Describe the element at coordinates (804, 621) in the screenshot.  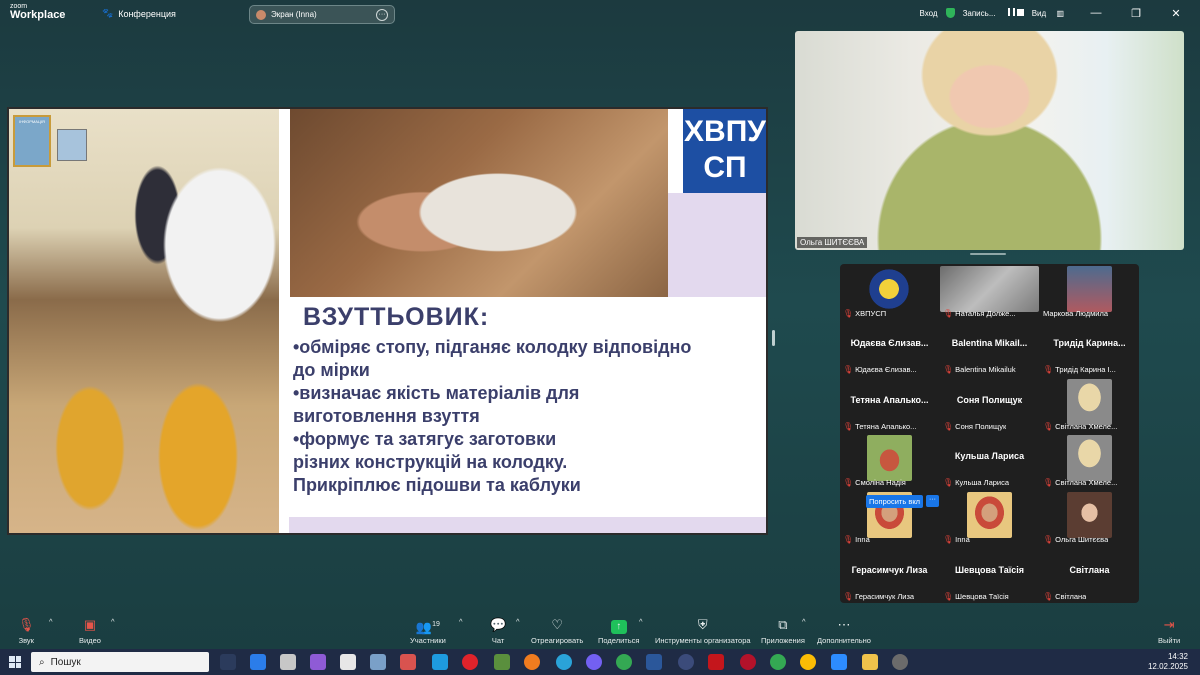
I see `apps-options-caret: ^` at that location.